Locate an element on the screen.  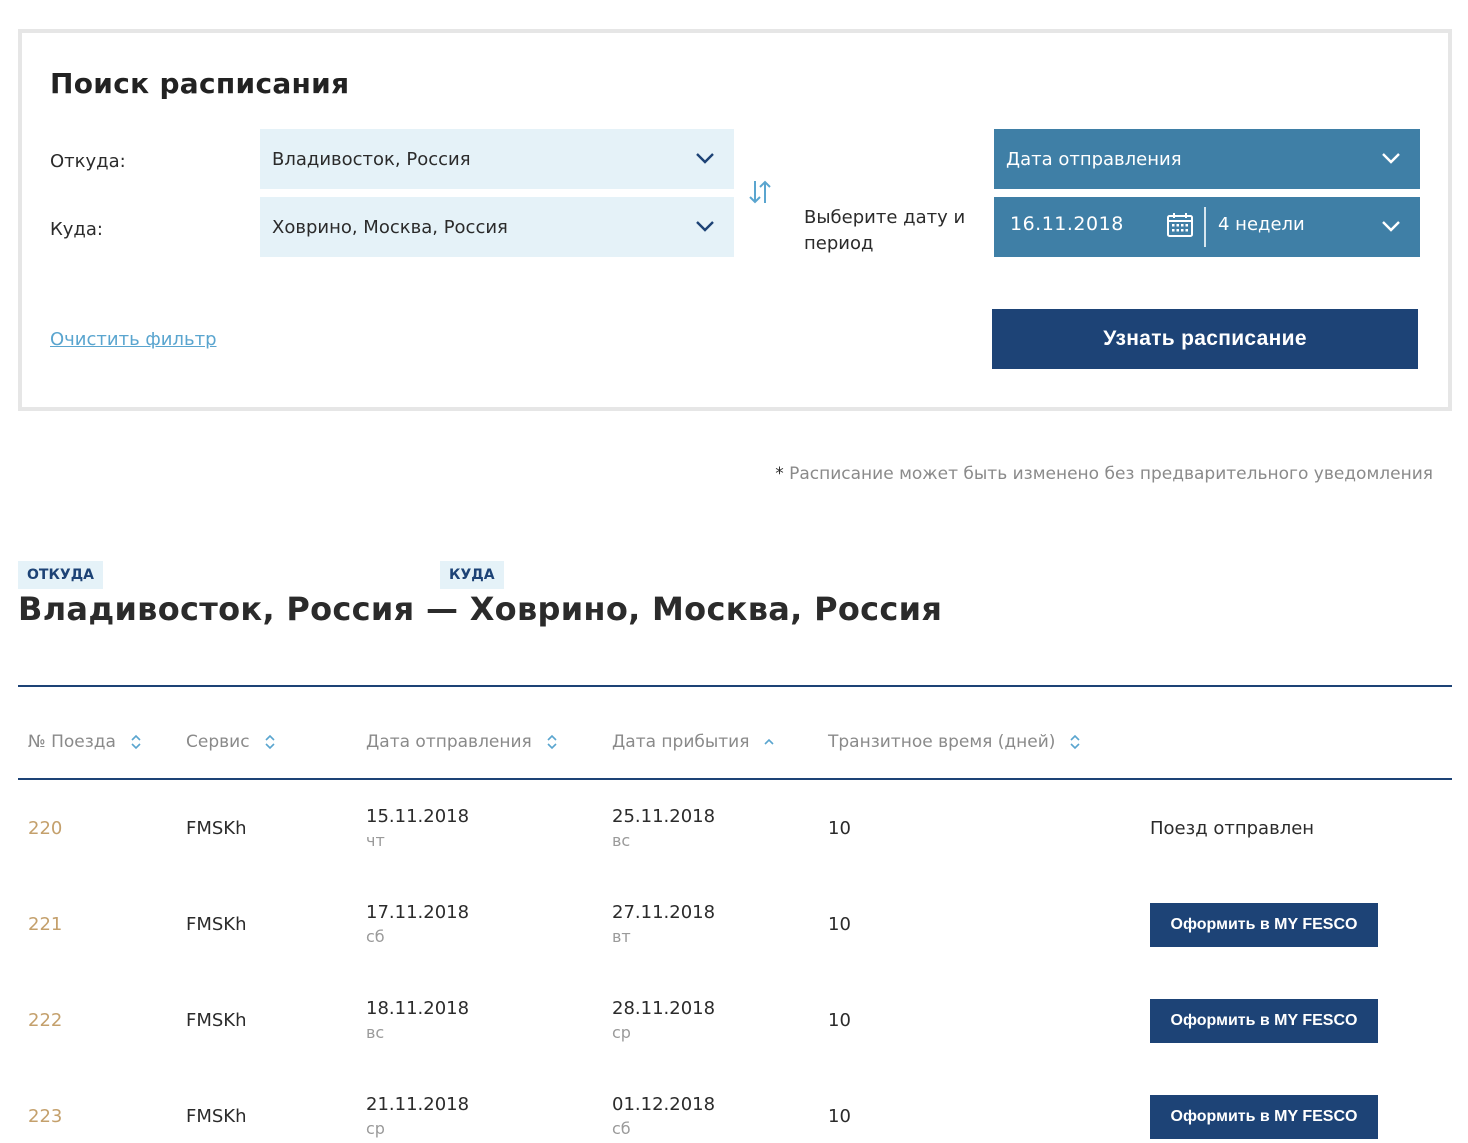
departure-date: 17.11.2018 сб is located at coordinates (417, 924).